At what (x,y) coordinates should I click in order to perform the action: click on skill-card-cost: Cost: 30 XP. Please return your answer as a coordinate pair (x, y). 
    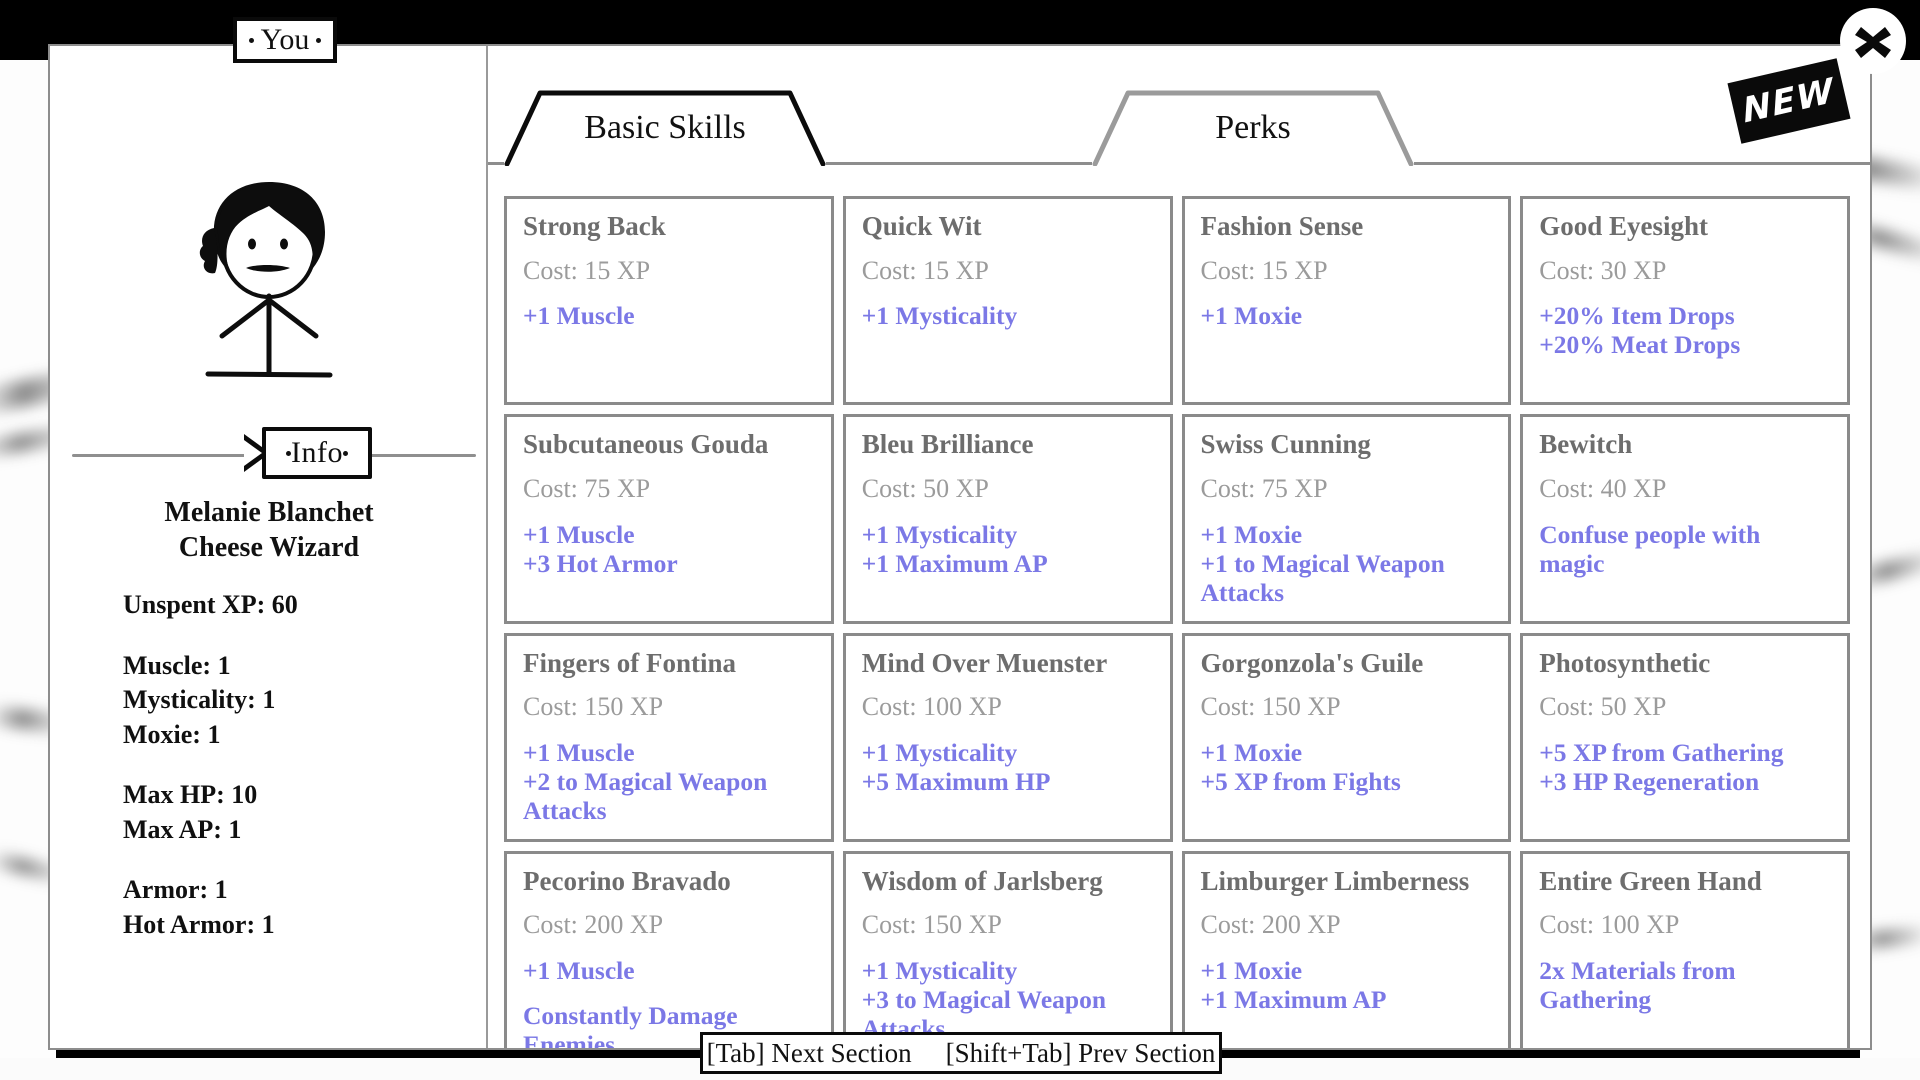
    Looking at the image, I should click on (1603, 270).